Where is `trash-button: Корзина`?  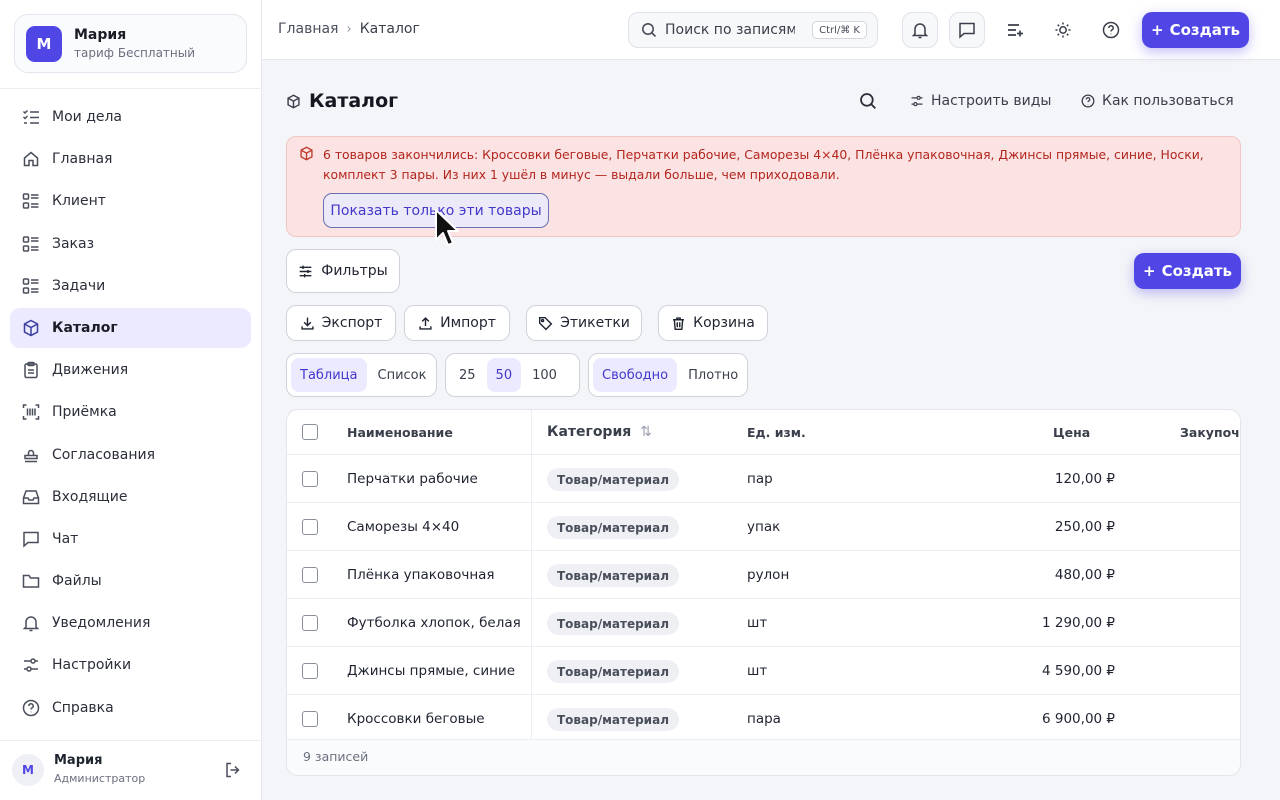 trash-button: Корзина is located at coordinates (713, 323).